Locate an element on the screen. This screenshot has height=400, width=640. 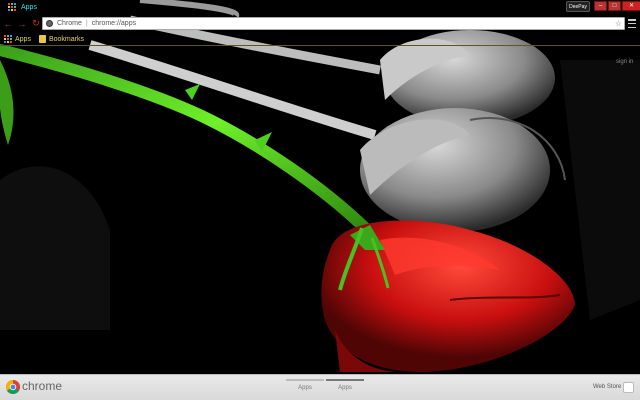
close-button: ✕ is located at coordinates (631, 6).